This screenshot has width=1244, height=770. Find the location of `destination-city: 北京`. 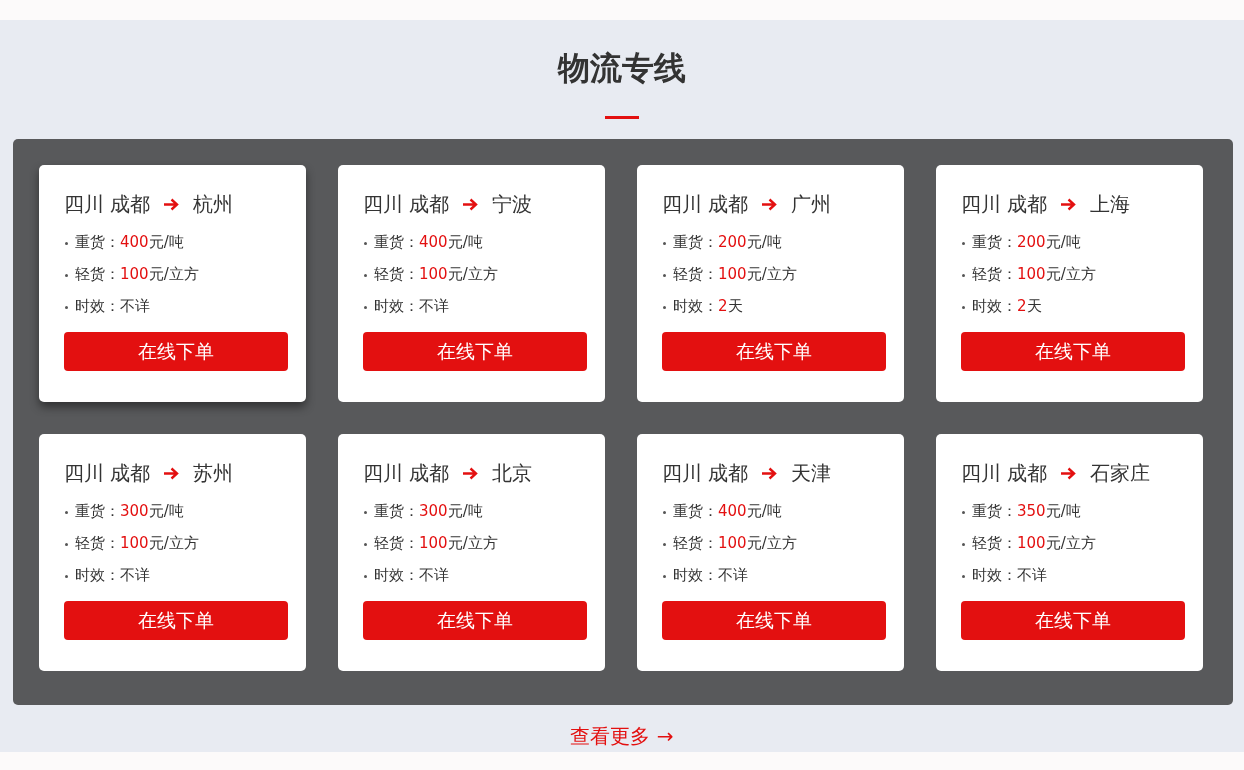

destination-city: 北京 is located at coordinates (512, 473).